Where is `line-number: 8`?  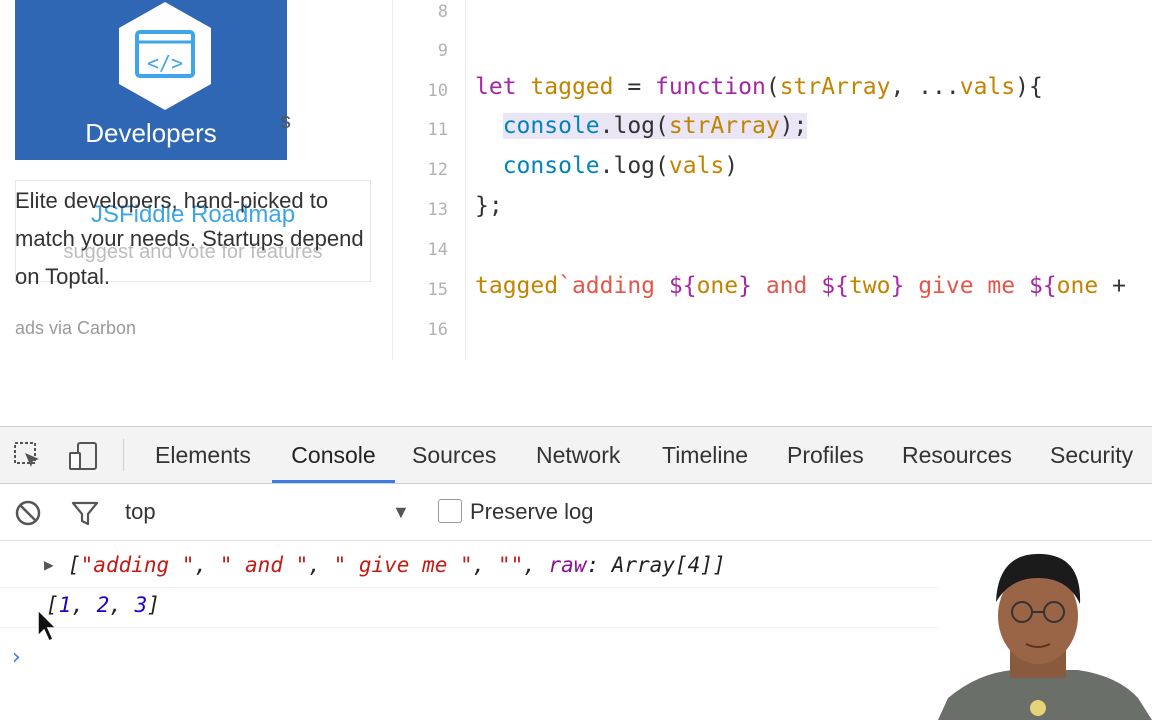 line-number: 8 is located at coordinates (442, 12).